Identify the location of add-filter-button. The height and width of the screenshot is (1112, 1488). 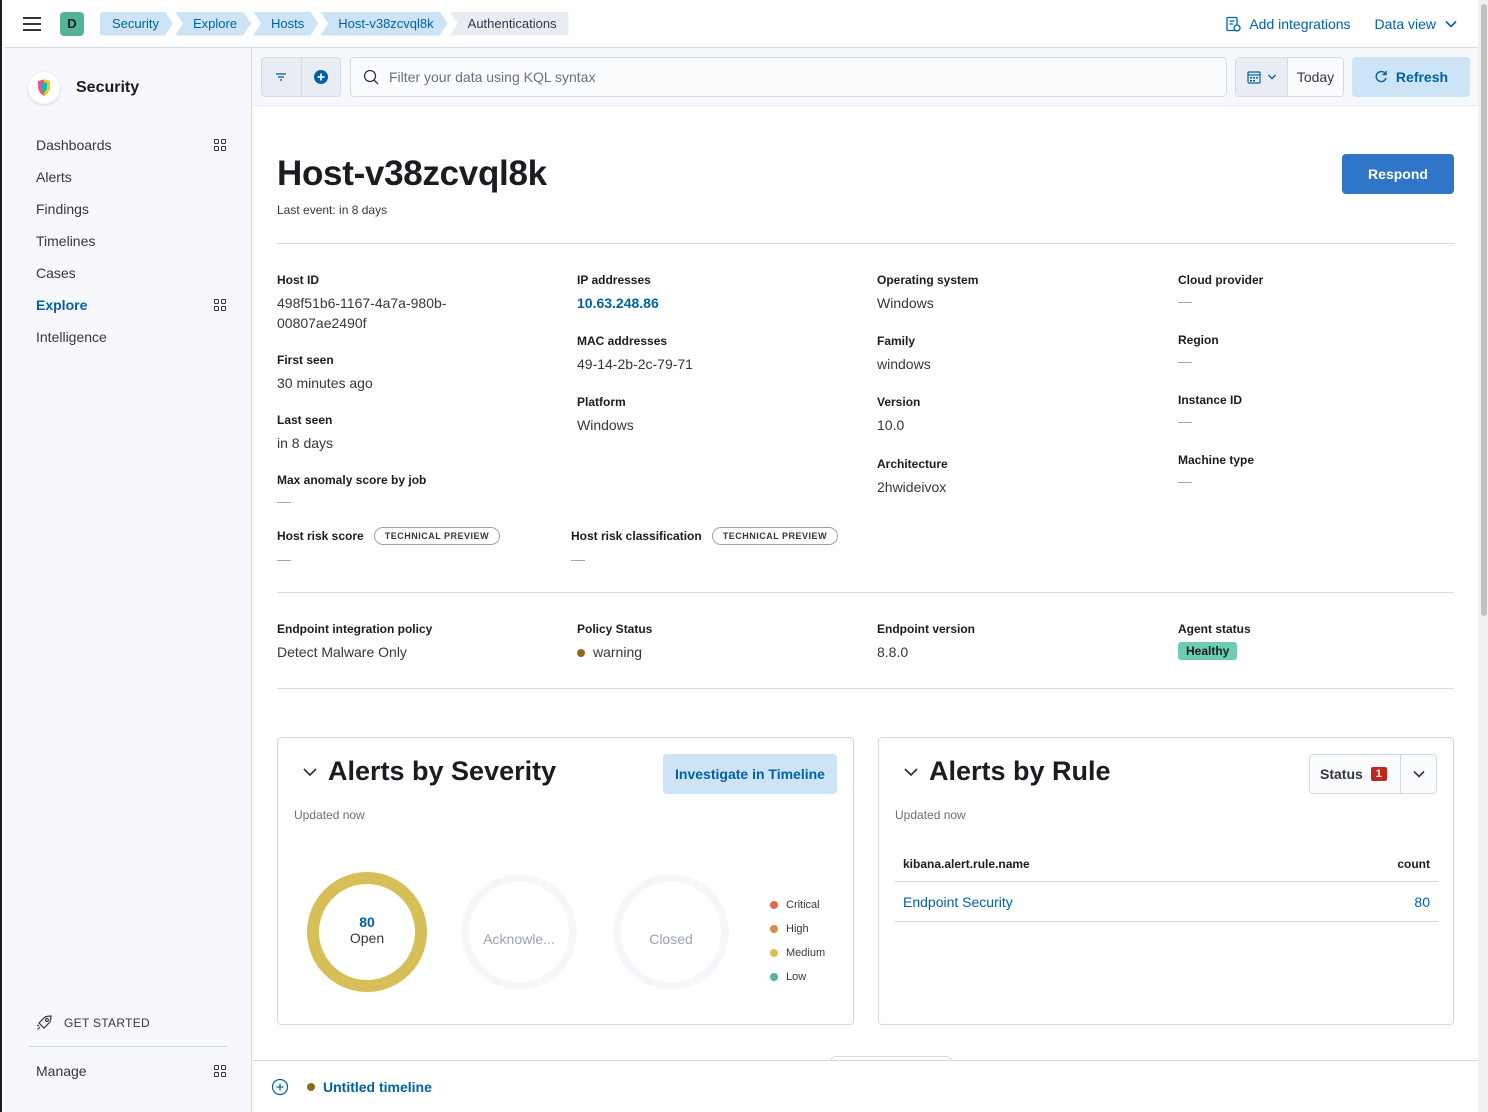
(320, 77).